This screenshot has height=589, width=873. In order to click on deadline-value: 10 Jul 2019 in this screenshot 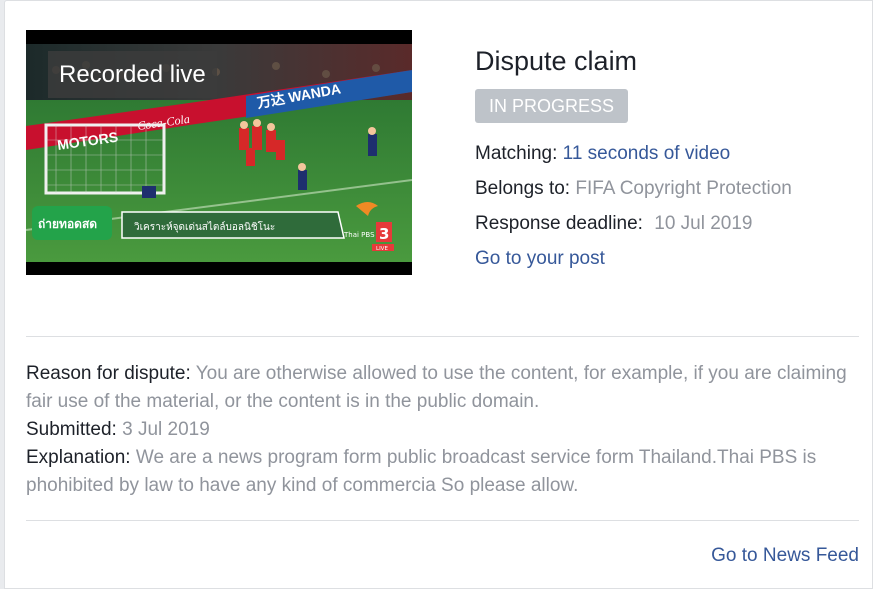, I will do `click(703, 223)`.